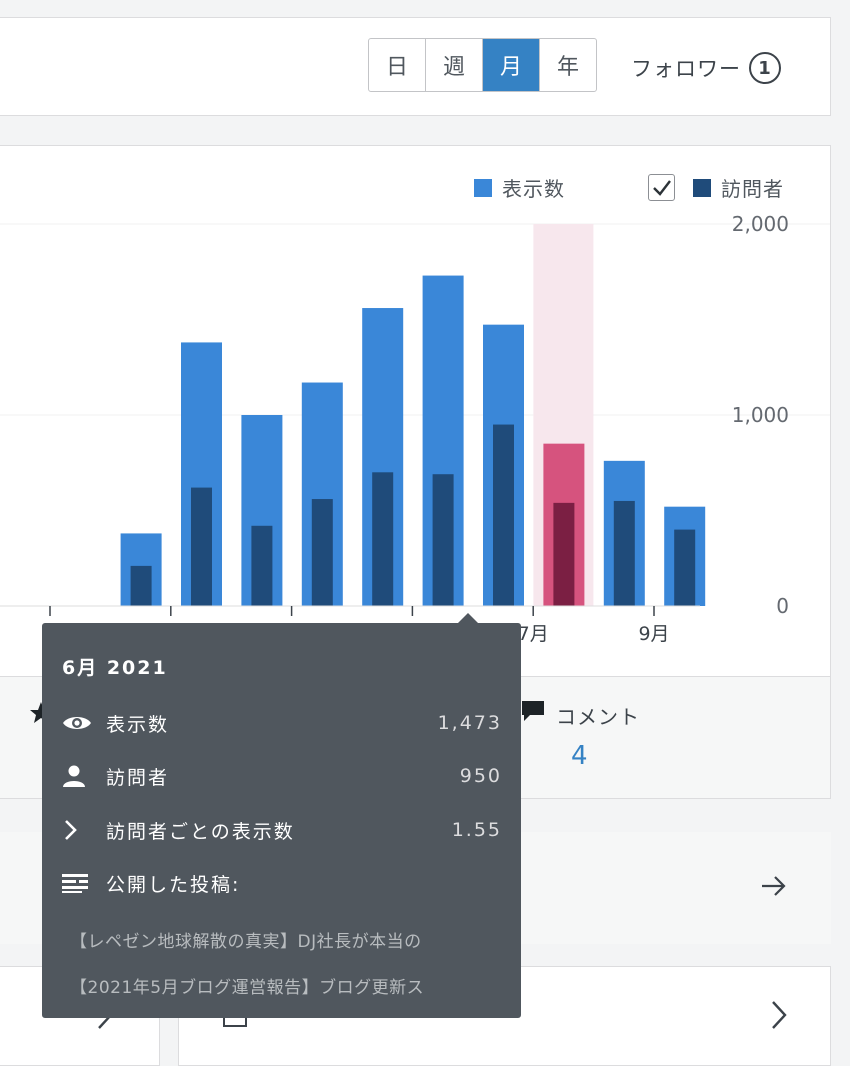  What do you see at coordinates (480, 776) in the screenshot?
I see `tooltip-visitors-value: 950` at bounding box center [480, 776].